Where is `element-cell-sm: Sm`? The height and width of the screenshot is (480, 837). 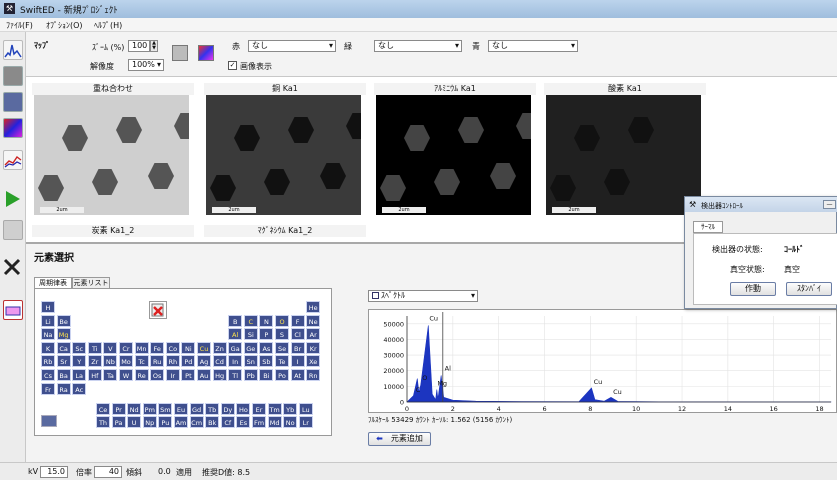 element-cell-sm: Sm is located at coordinates (165, 409).